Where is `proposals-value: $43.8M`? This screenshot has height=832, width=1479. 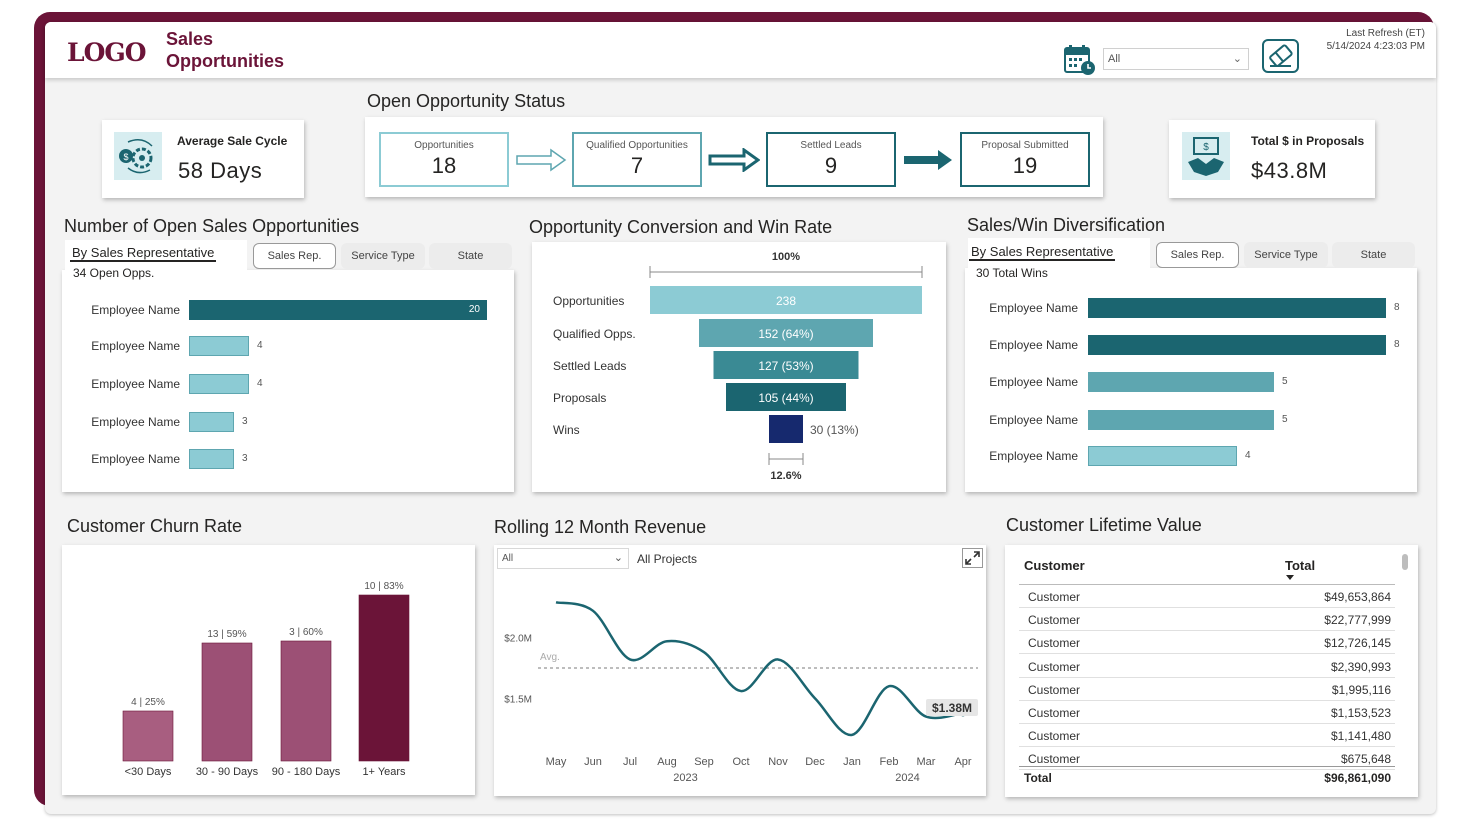
proposals-value: $43.8M is located at coordinates (1289, 170).